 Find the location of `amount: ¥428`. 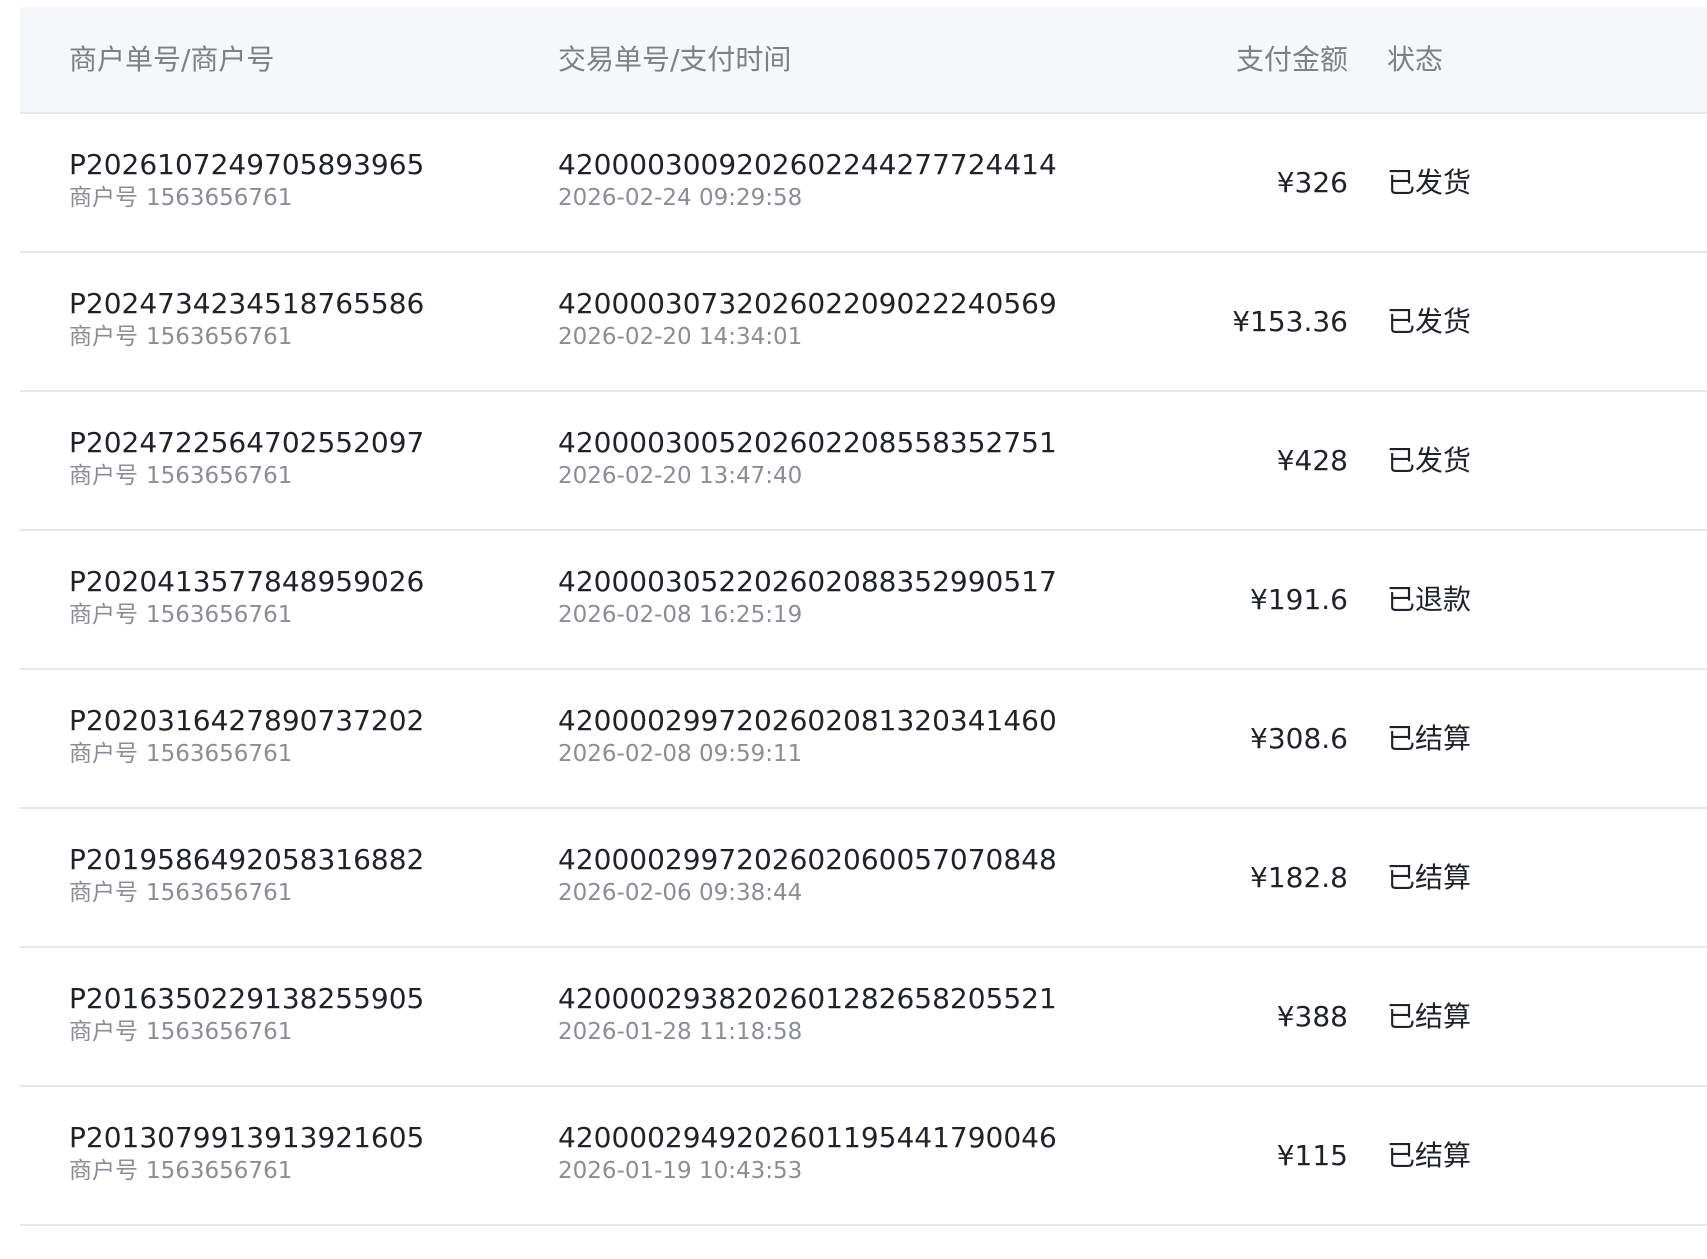

amount: ¥428 is located at coordinates (1312, 460).